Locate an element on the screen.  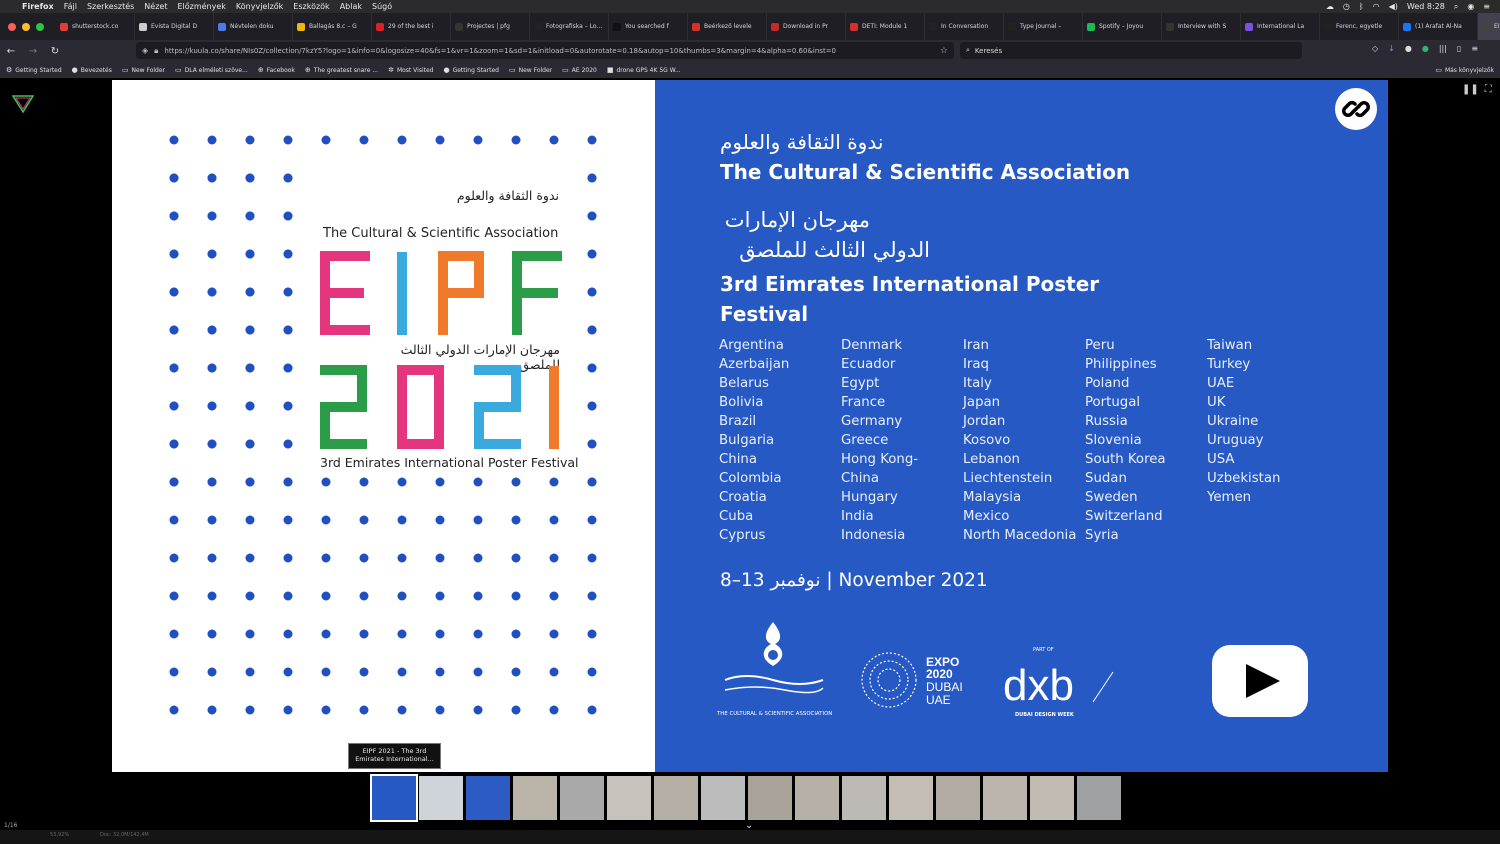
lock-icon: 🔒︎ is located at coordinates (156, 51).